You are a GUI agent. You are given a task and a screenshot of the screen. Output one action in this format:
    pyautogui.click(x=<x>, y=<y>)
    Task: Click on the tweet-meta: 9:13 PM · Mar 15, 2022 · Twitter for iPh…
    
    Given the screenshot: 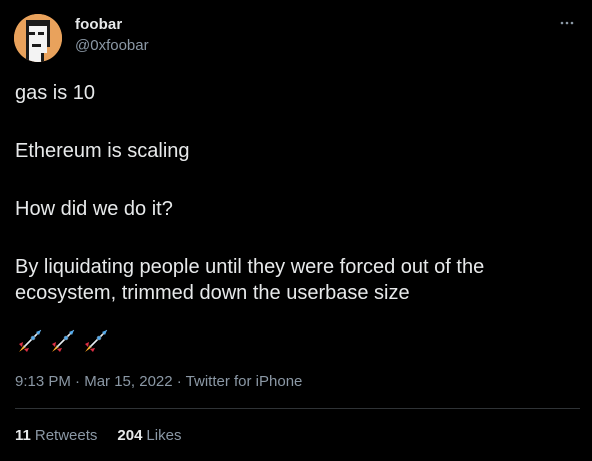 What is the action you would take?
    pyautogui.click(x=158, y=381)
    